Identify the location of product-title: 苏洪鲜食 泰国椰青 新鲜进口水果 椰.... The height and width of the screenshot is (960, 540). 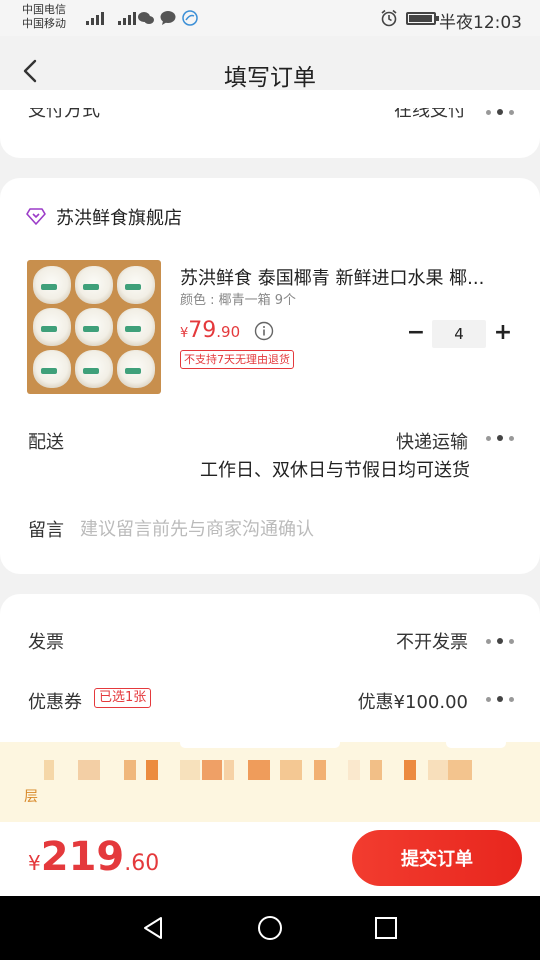
(344, 277).